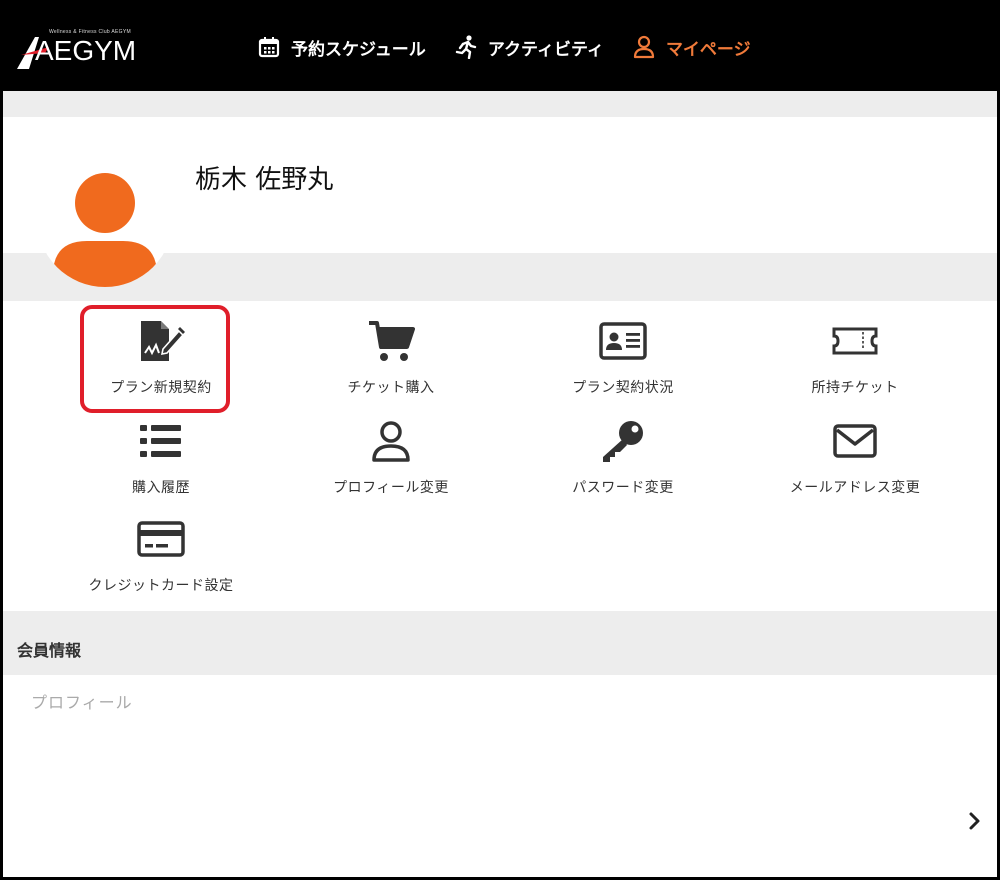 This screenshot has height=880, width=1000. I want to click on nav-label-mypage: マイページ, so click(708, 49).